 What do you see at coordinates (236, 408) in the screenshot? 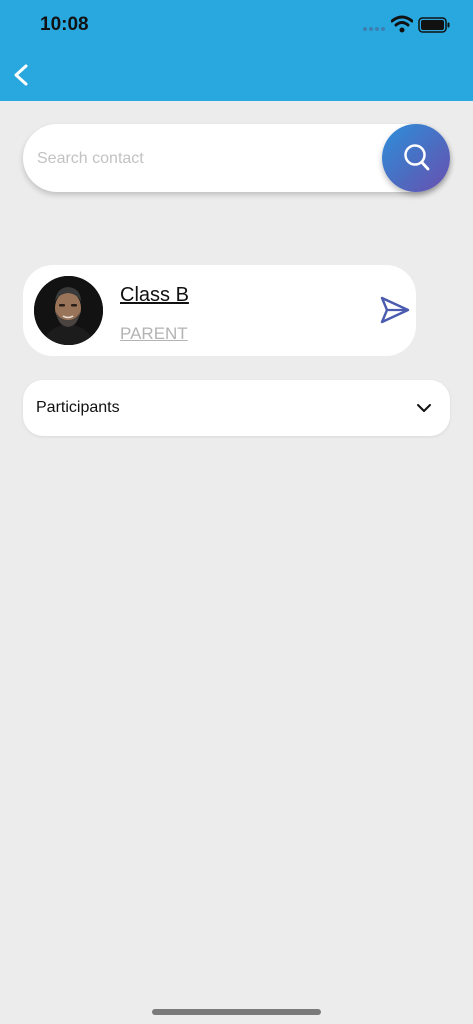
I see `participants-dropdown: Participants` at bounding box center [236, 408].